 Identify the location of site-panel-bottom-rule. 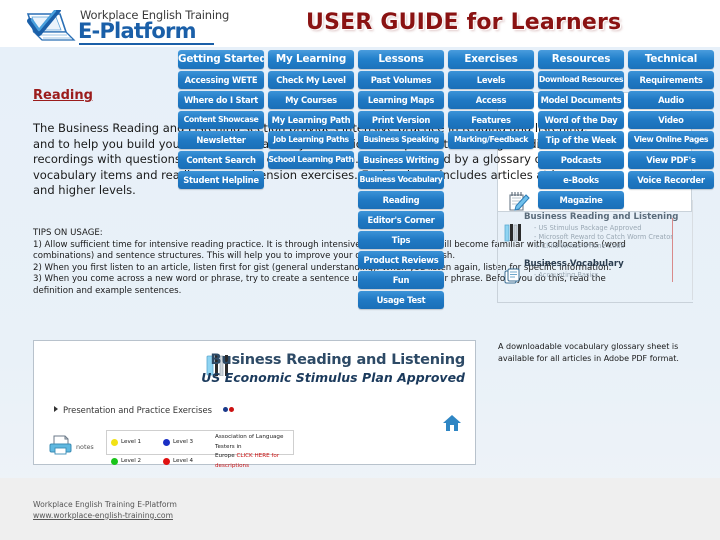
(595, 302).